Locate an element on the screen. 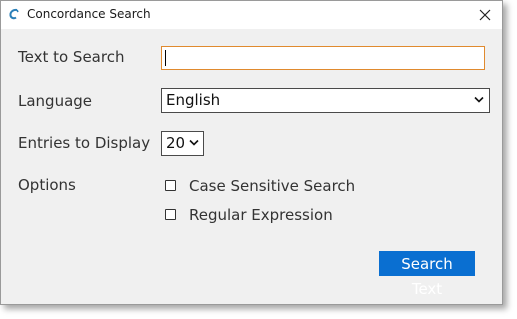  language-selected-value: English is located at coordinates (193, 100).